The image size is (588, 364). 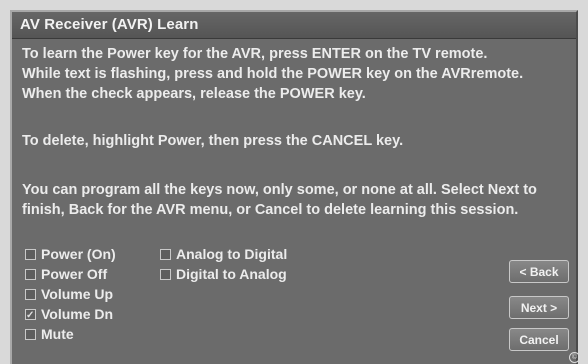 What do you see at coordinates (78, 254) in the screenshot?
I see `key-label: Power (On)` at bounding box center [78, 254].